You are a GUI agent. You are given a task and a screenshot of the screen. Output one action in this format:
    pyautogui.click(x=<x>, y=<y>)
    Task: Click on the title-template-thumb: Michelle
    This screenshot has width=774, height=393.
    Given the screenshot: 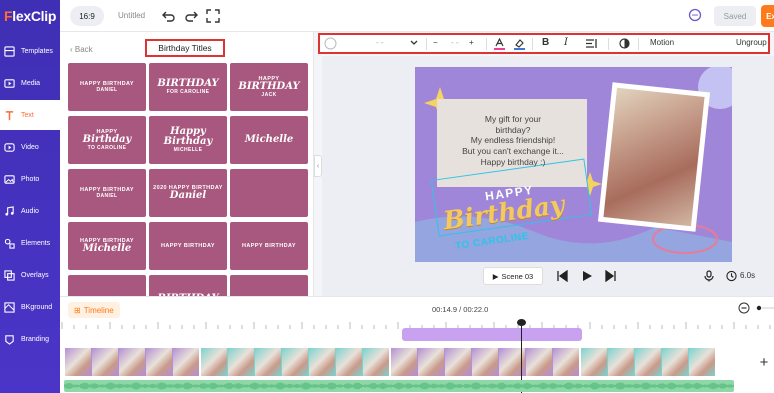 What is the action you would take?
    pyautogui.click(x=269, y=140)
    